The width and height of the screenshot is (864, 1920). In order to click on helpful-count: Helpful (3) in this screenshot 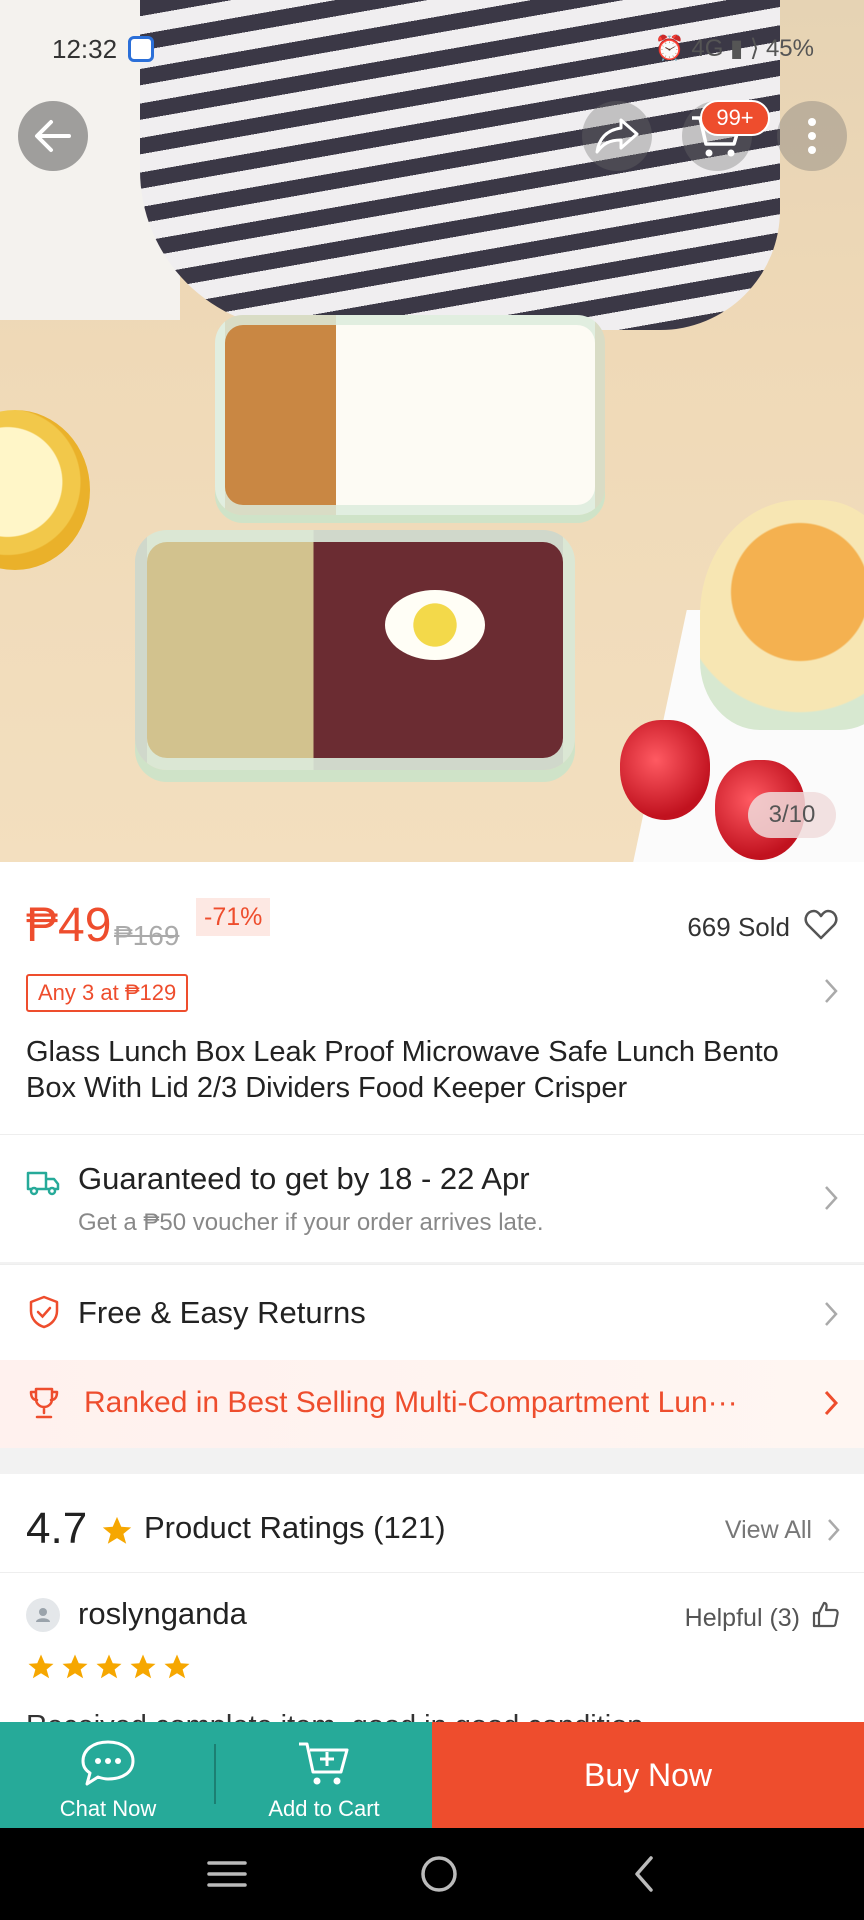, I will do `click(742, 1618)`.